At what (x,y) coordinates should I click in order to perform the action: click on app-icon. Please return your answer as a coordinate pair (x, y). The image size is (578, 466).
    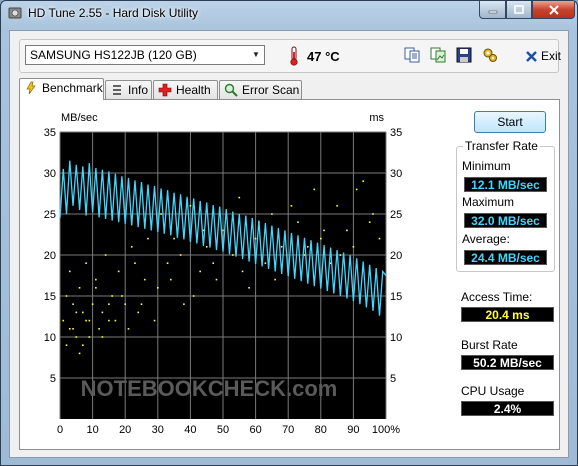
    Looking at the image, I should click on (15, 13).